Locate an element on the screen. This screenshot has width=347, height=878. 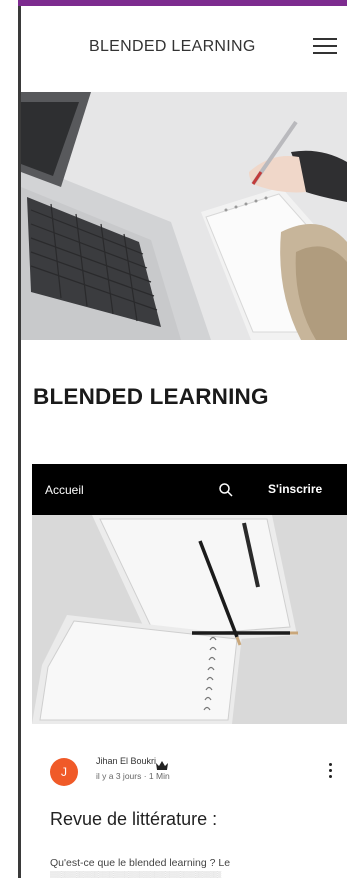
signup-button: S'inscrire is located at coordinates (295, 489).